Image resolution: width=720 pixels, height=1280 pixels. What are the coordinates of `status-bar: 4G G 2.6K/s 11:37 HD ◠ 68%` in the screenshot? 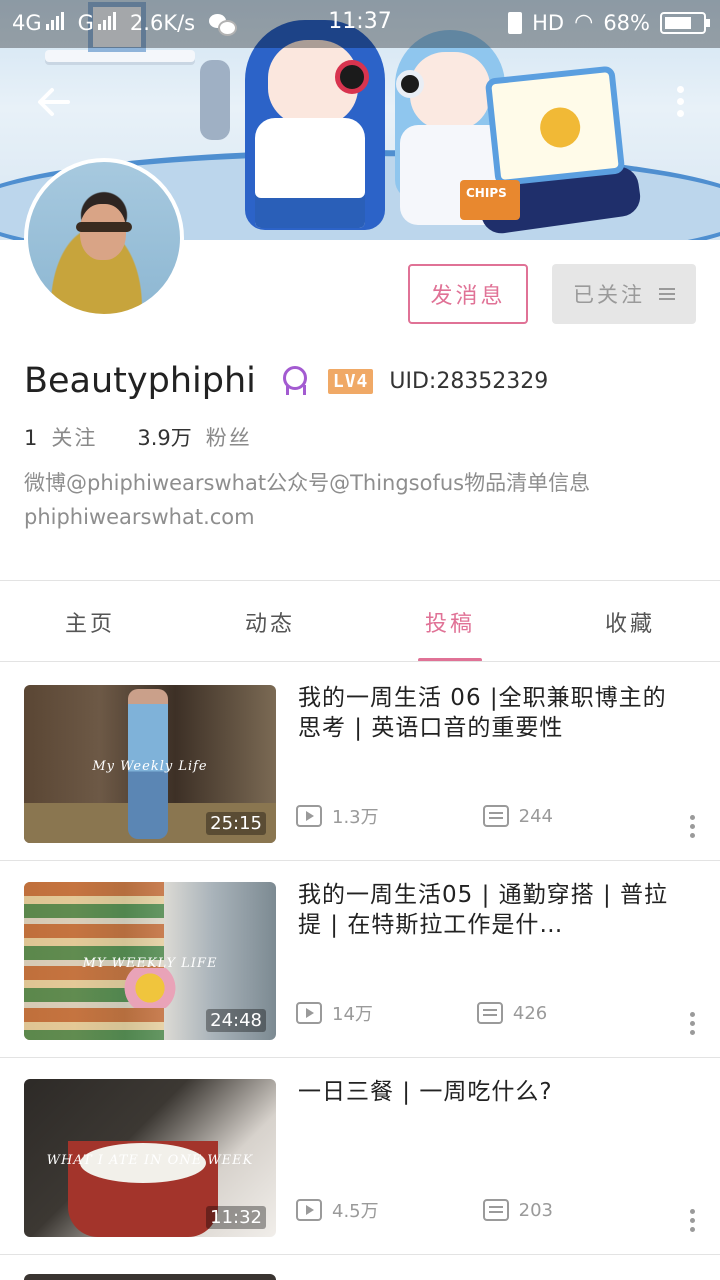 It's located at (360, 24).